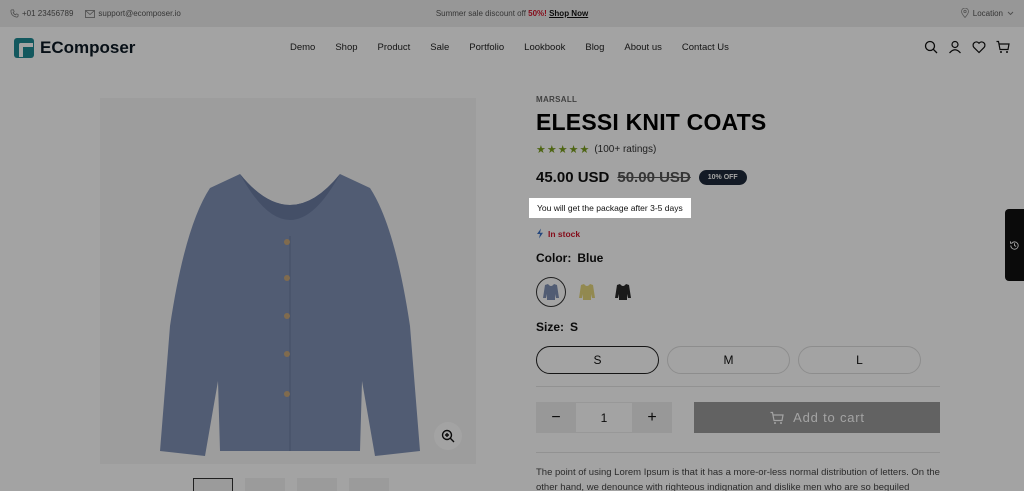  Describe the element at coordinates (955, 47) in the screenshot. I see `account-icon` at that location.